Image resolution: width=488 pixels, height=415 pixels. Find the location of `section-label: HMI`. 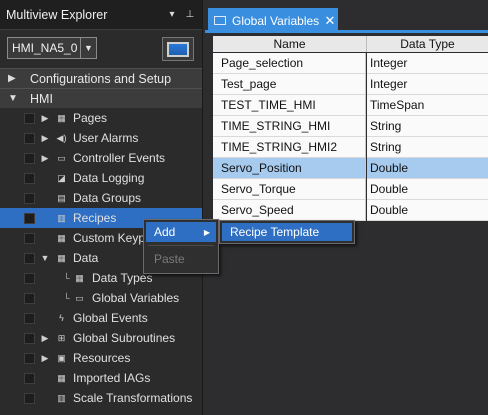

section-label: HMI is located at coordinates (41, 98).